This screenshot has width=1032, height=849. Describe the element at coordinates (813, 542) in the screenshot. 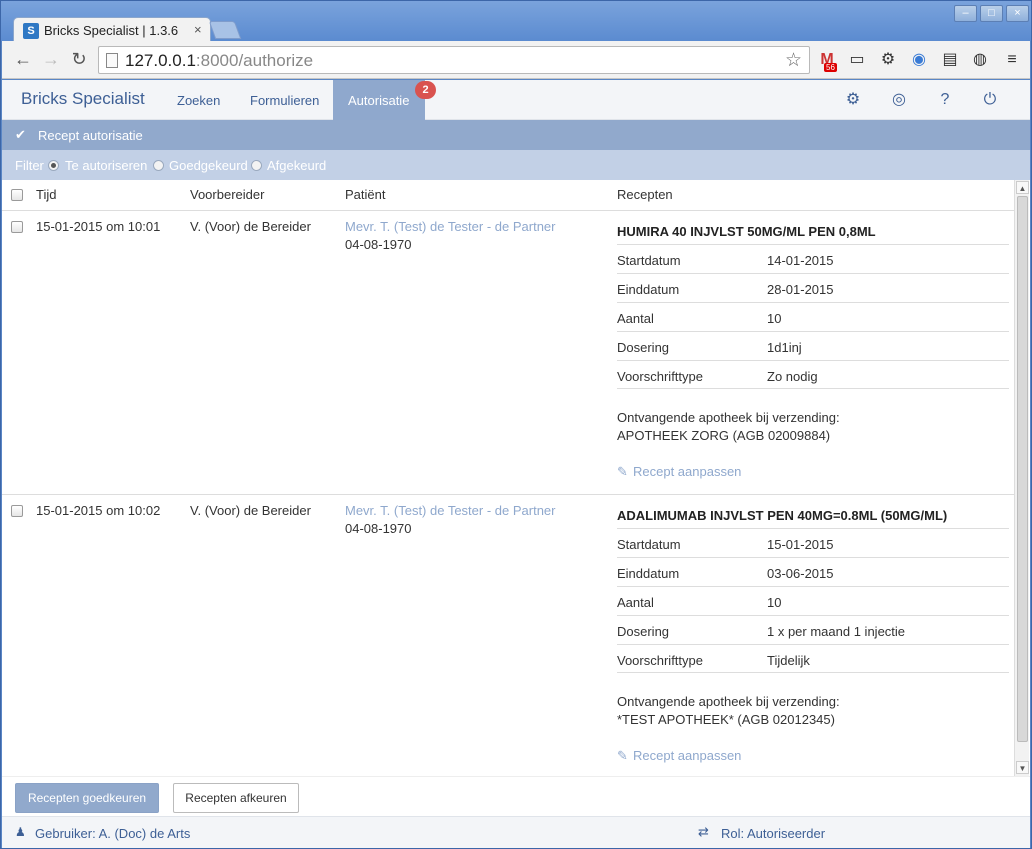

I see `recept-field-startdatum: Startdatum 15-01-2015` at that location.